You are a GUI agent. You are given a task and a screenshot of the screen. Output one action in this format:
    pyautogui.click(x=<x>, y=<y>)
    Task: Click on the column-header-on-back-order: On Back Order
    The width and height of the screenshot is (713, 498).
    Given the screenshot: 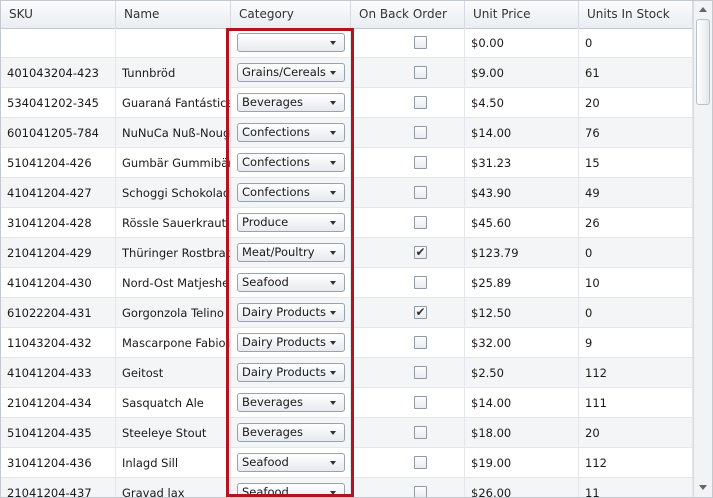 What is the action you would take?
    pyautogui.click(x=408, y=14)
    